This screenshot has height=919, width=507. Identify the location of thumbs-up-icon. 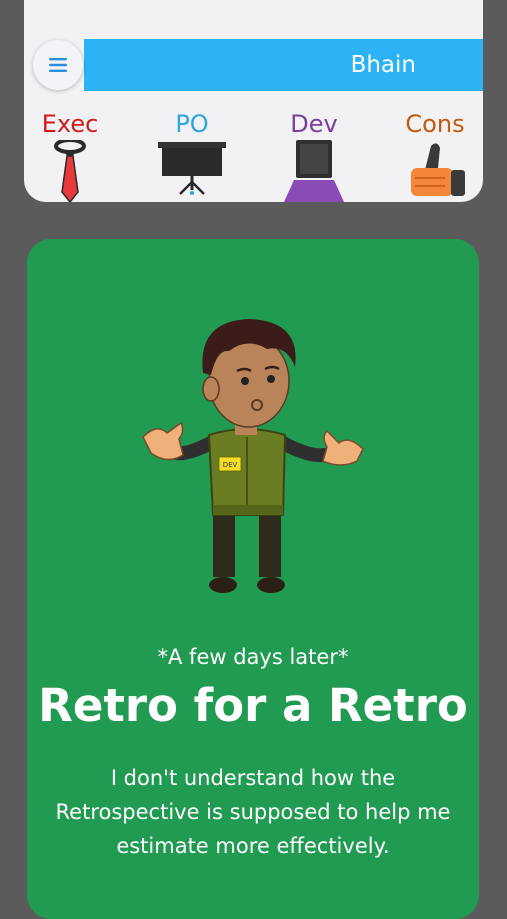
(438, 169).